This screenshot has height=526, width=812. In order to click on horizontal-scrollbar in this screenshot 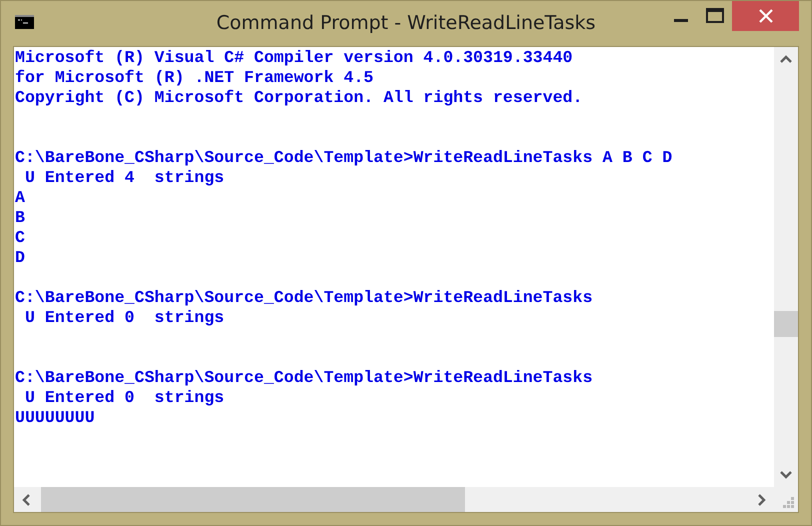, I will do `click(394, 499)`.